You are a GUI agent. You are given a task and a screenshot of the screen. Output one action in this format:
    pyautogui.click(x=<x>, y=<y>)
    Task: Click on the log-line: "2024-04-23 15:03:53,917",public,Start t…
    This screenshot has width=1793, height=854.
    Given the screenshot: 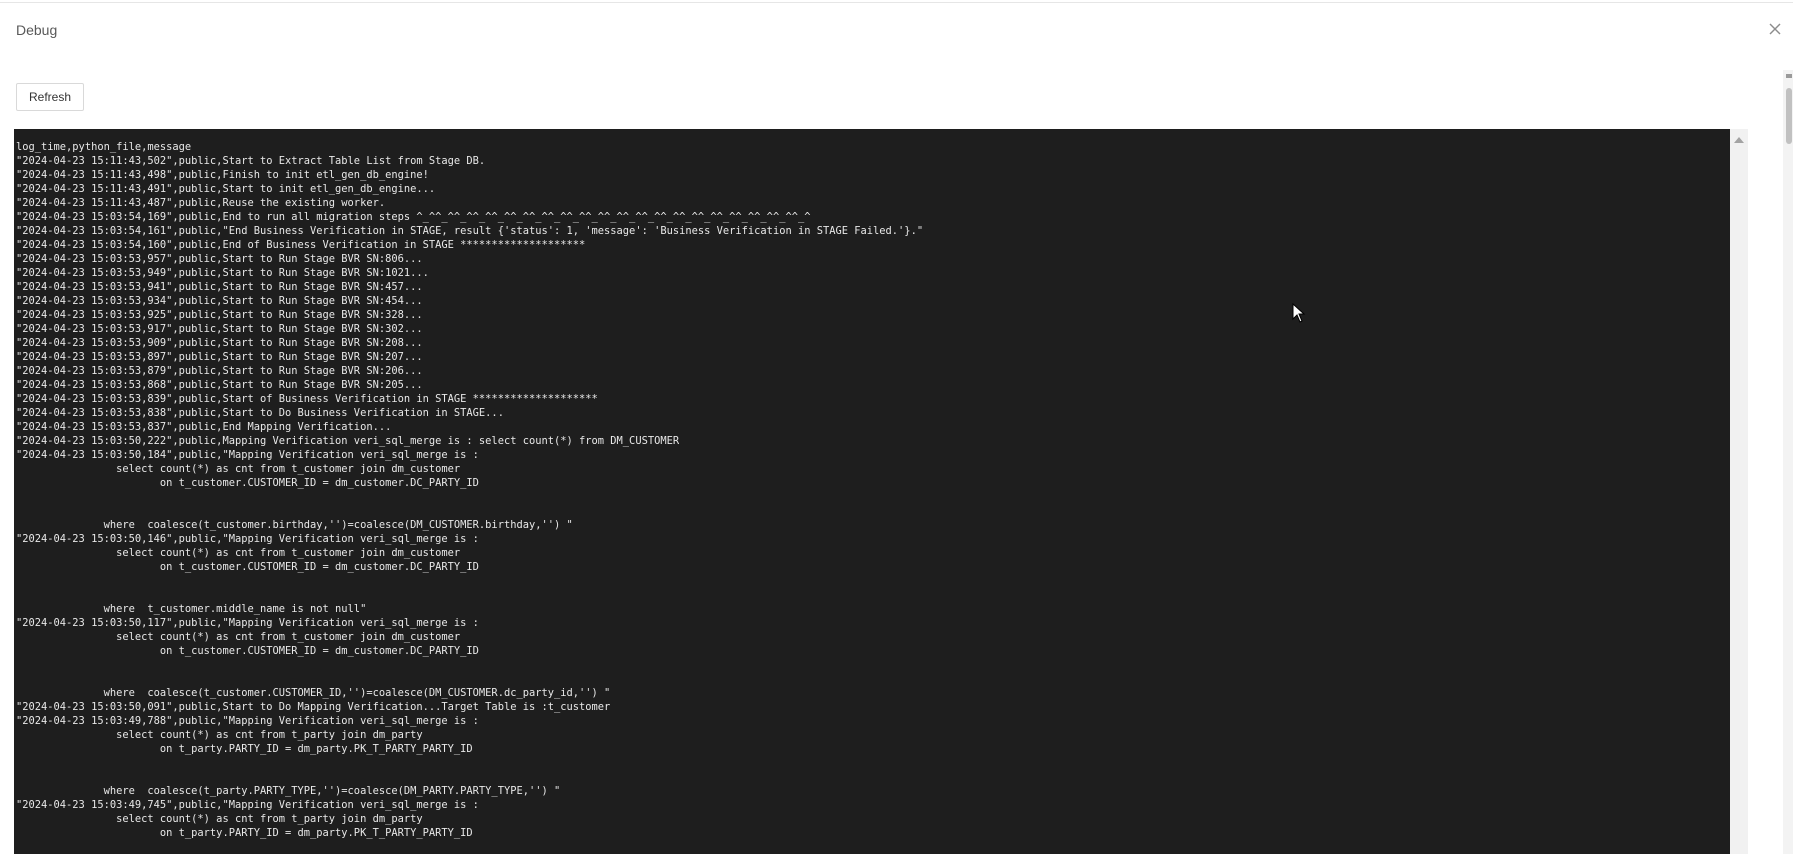 What is the action you would take?
    pyautogui.click(x=219, y=329)
    